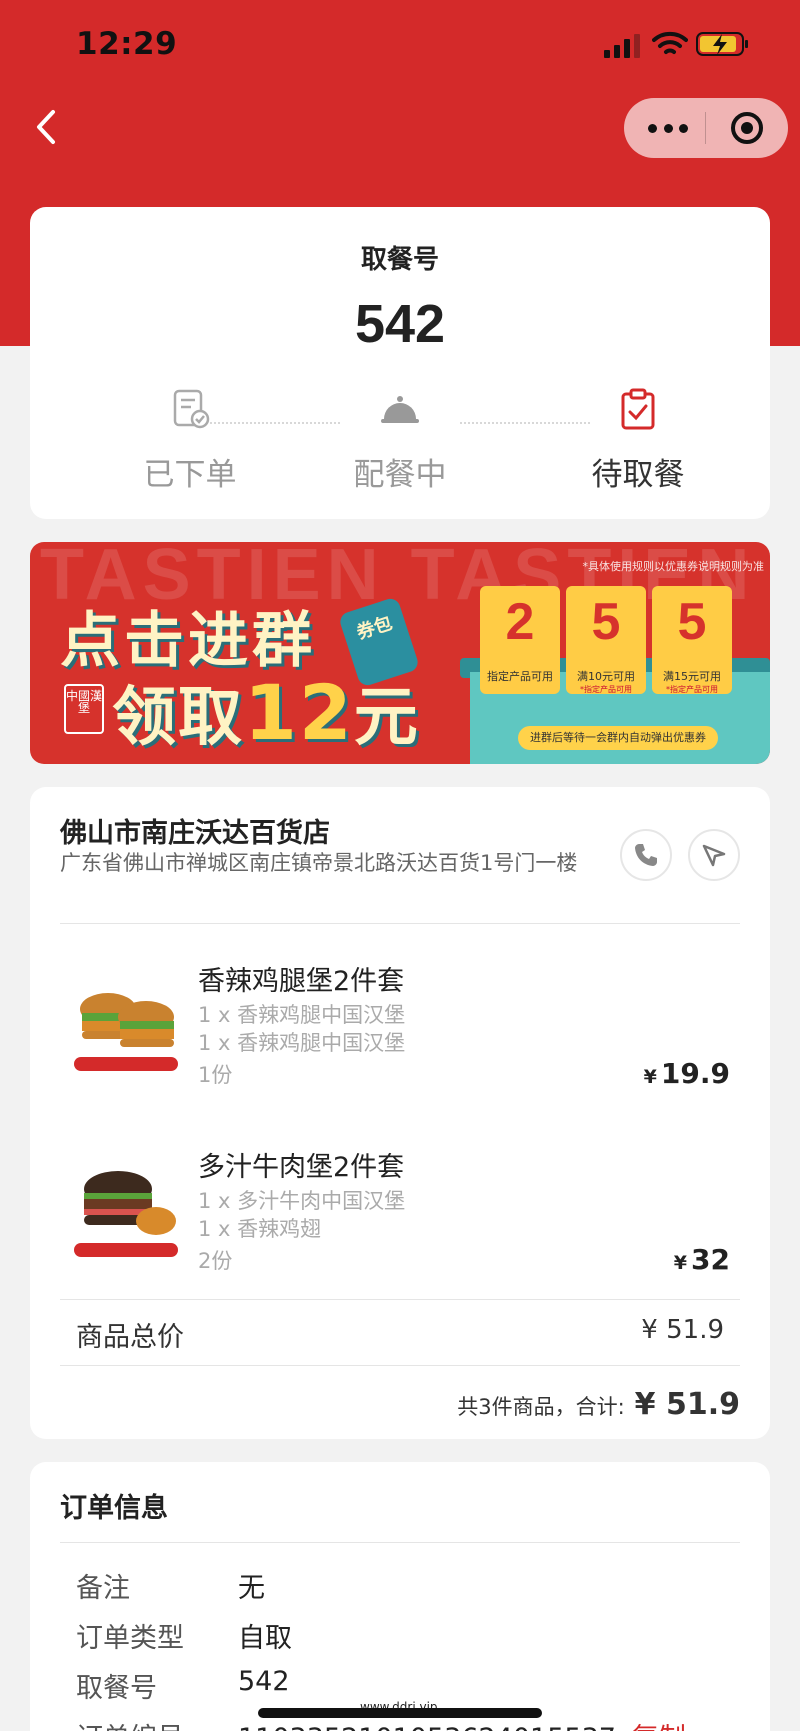 The height and width of the screenshot is (1731, 800). I want to click on phone-icon, so click(646, 855).